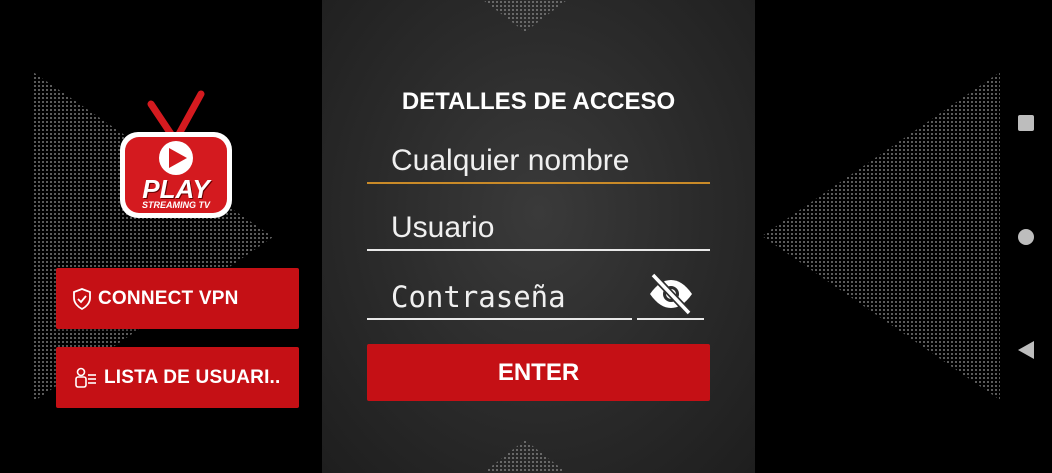 This screenshot has width=1052, height=473. I want to click on user-list-icon, so click(86, 378).